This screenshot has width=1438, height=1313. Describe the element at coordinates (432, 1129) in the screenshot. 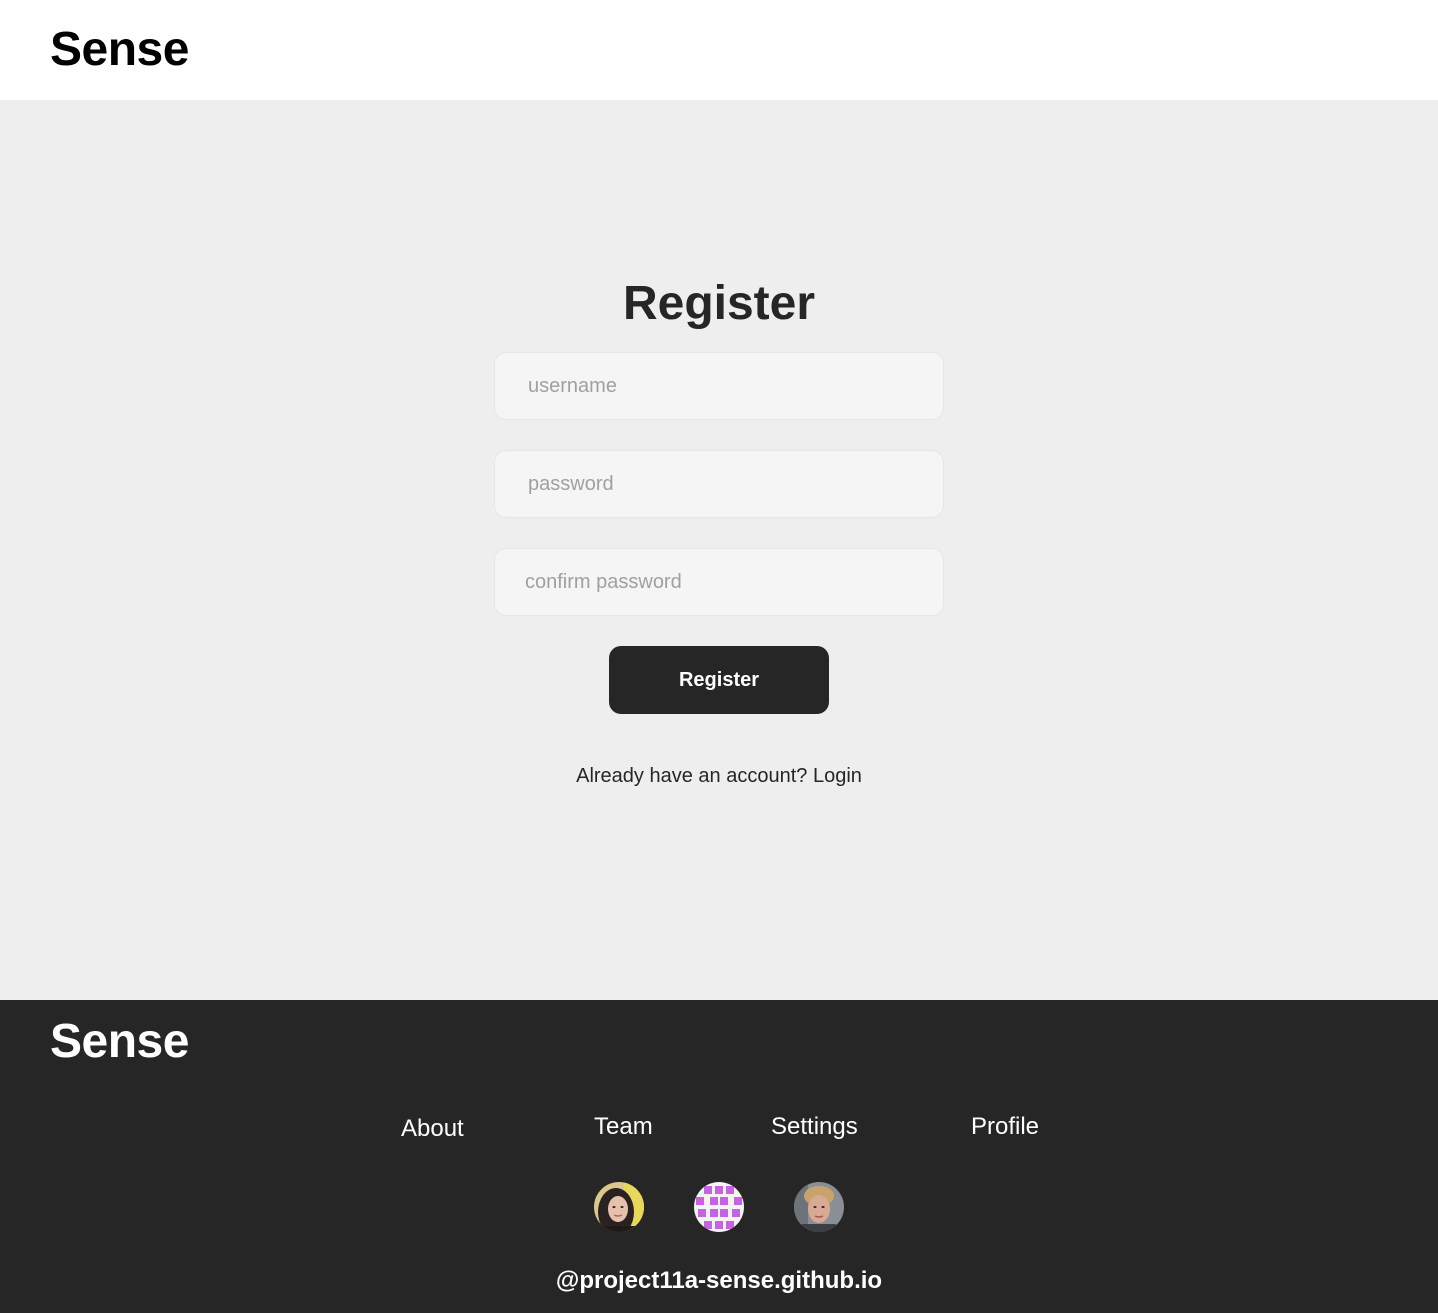

I see `footer-link-about: About` at that location.